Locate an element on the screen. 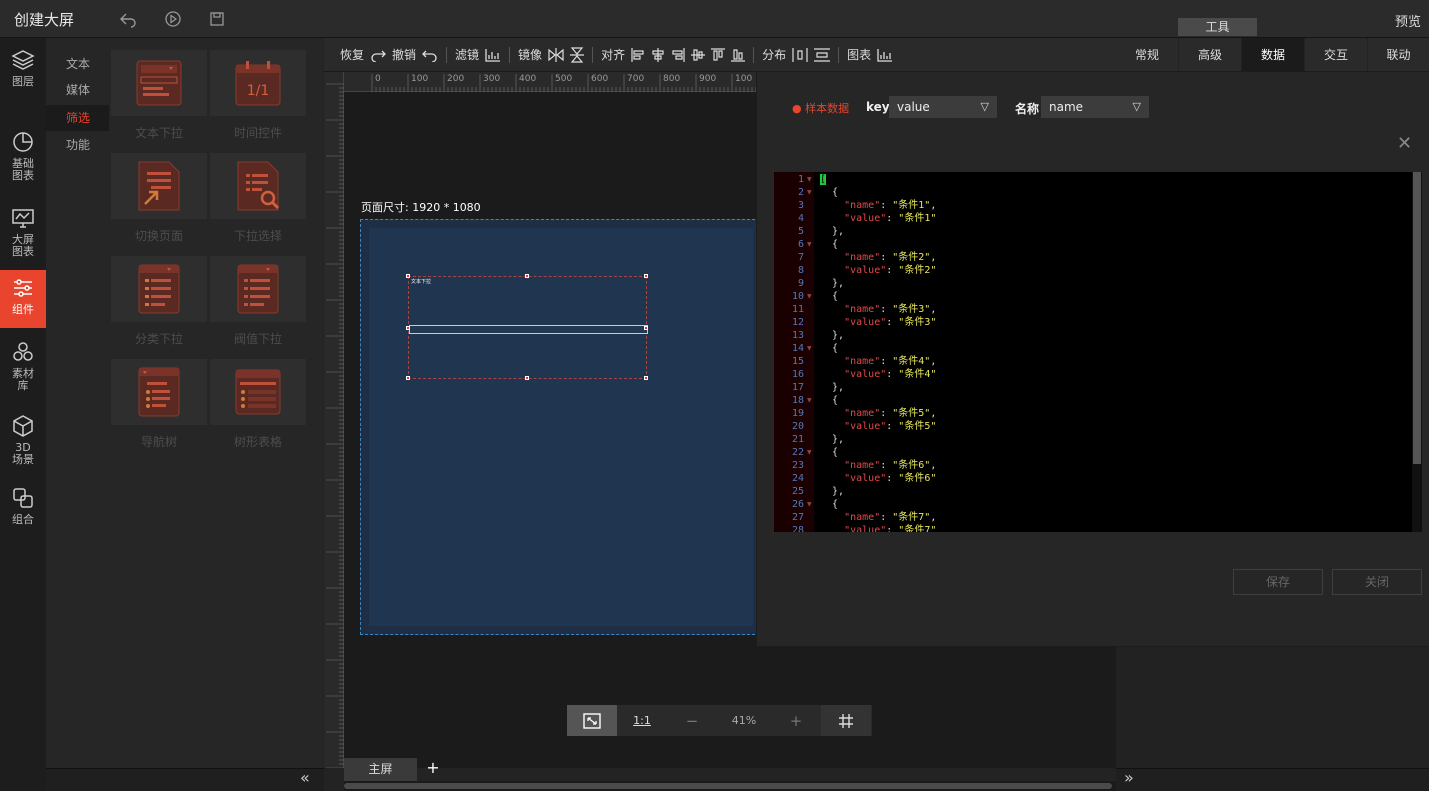 The height and width of the screenshot is (791, 1429). name-select: name ▽ is located at coordinates (1095, 107).